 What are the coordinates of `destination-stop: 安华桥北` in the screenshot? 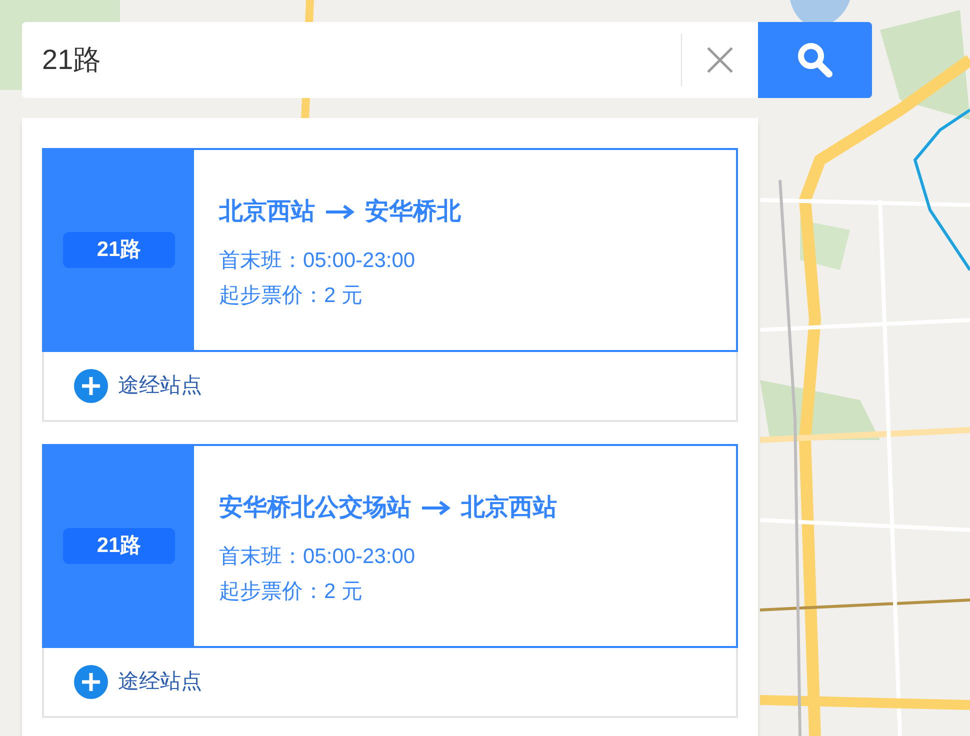 It's located at (413, 212).